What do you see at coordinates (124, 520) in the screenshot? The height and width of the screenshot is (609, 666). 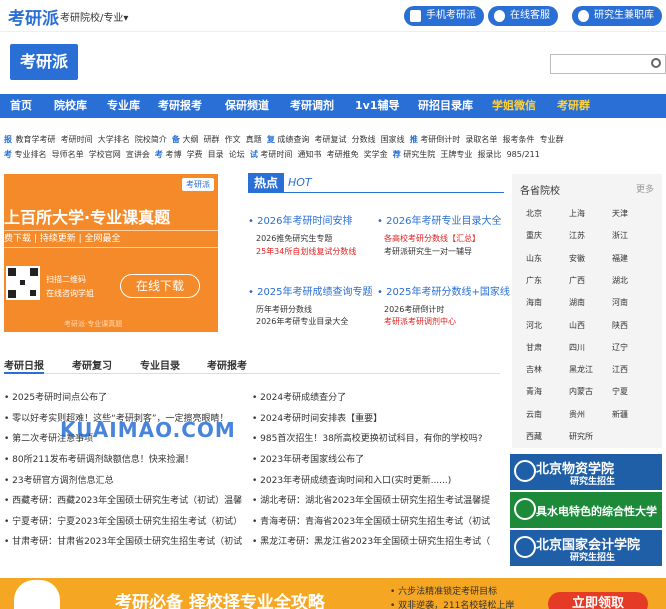 I see `news-item: • 宁夏考研：宁夏2023年全国硕士研究生招生考试（初试）` at bounding box center [124, 520].